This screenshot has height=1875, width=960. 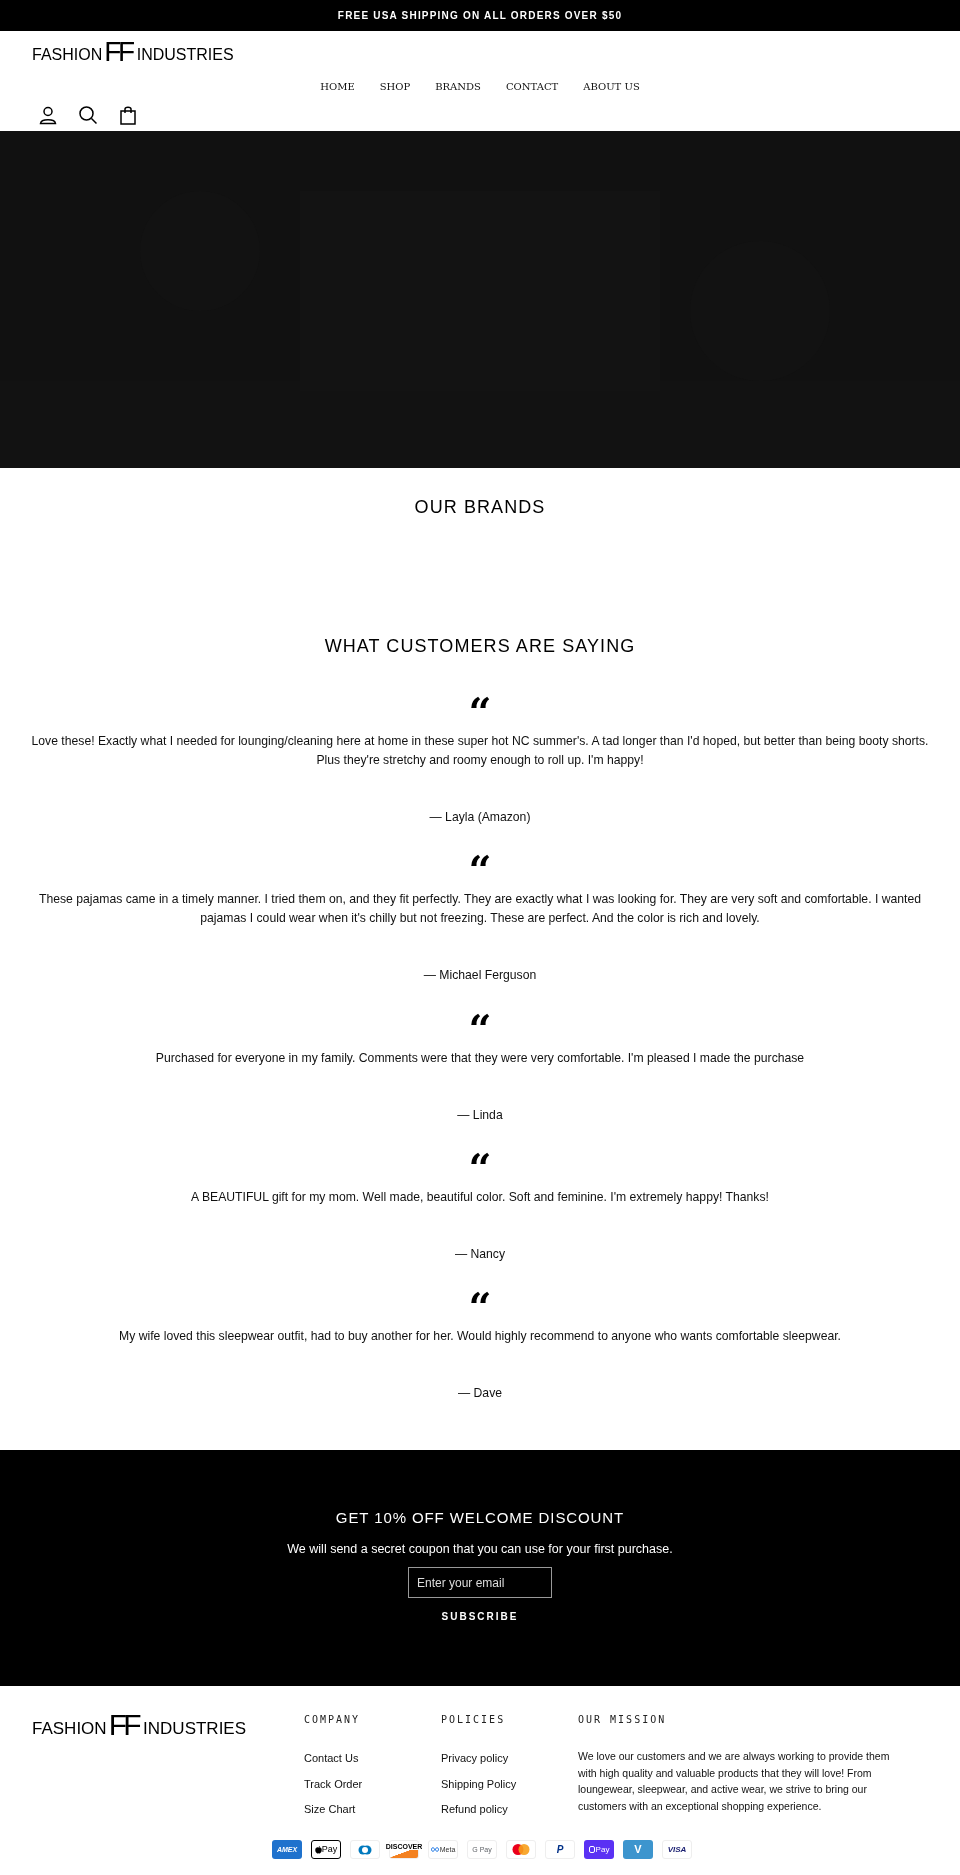 I want to click on footer-link: Refund policy, so click(x=509, y=1809).